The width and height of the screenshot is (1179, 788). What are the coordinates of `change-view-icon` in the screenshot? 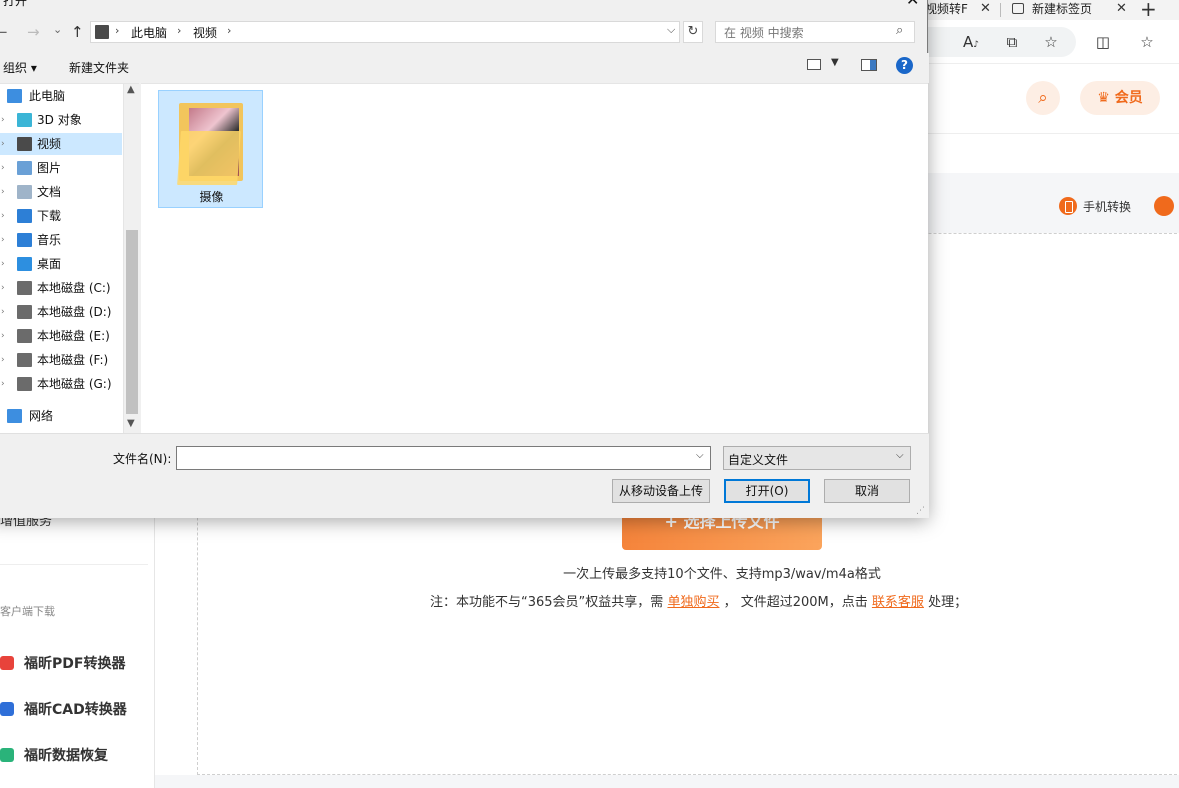 It's located at (814, 64).